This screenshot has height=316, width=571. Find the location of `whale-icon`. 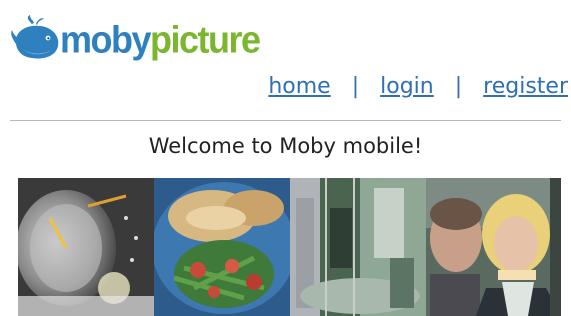

whale-icon is located at coordinates (35, 37).